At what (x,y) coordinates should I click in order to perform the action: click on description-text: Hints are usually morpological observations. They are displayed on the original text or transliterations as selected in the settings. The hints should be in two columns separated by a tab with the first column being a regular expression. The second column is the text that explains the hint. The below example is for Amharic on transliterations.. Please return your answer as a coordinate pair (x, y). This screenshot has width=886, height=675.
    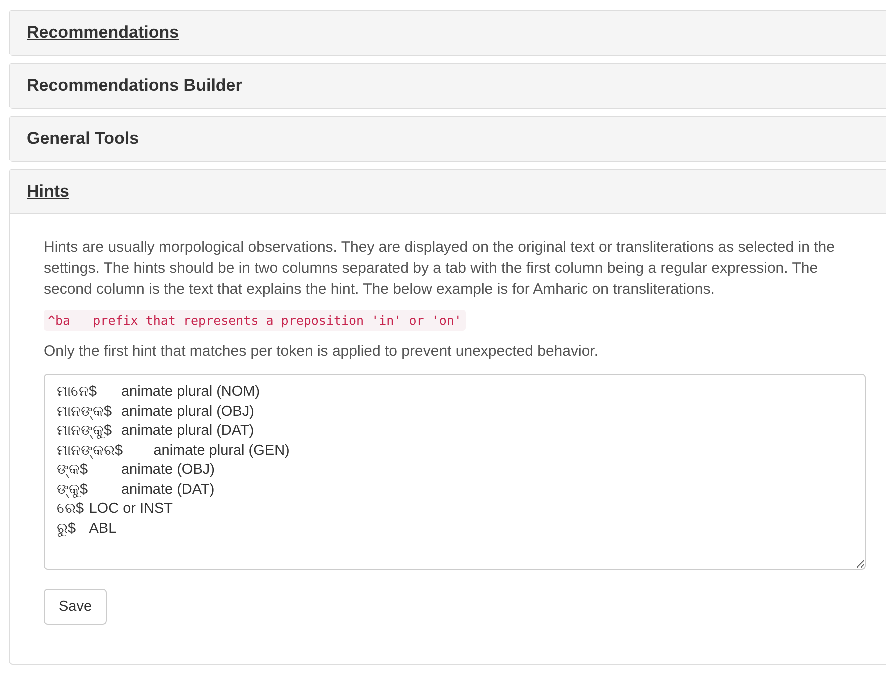
    Looking at the image, I should click on (440, 269).